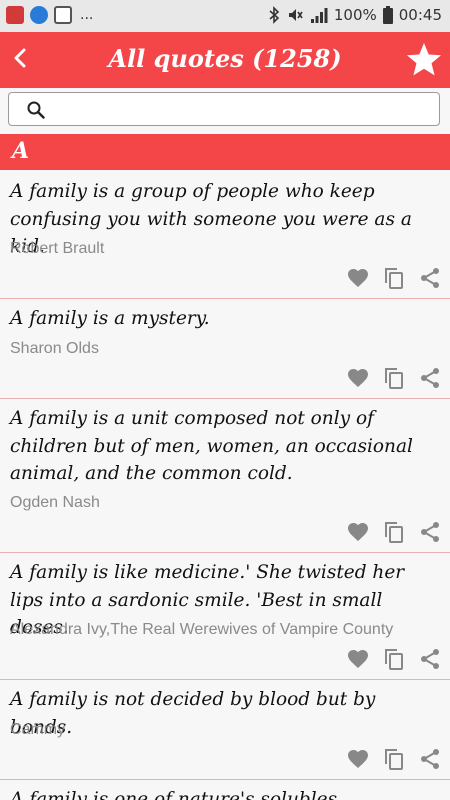  What do you see at coordinates (63, 15) in the screenshot?
I see `flipboard-notification-icon` at bounding box center [63, 15].